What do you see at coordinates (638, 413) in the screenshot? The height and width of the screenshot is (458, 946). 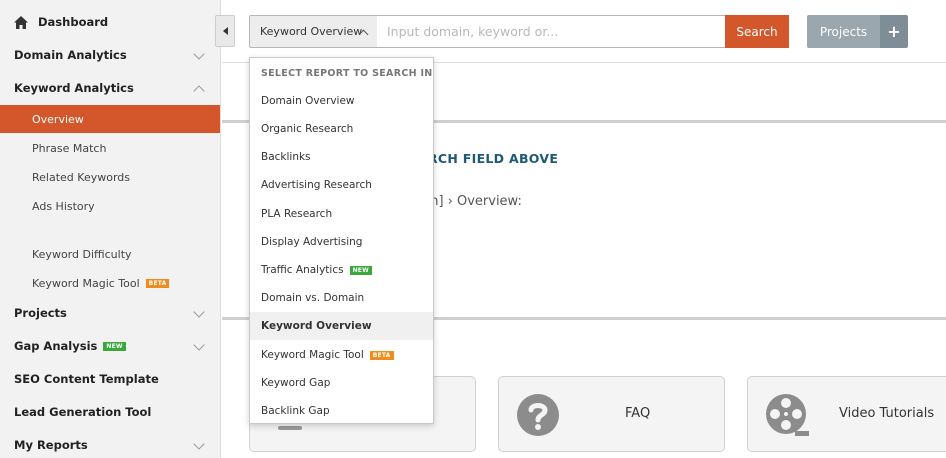 I see `card-label: FAQ` at bounding box center [638, 413].